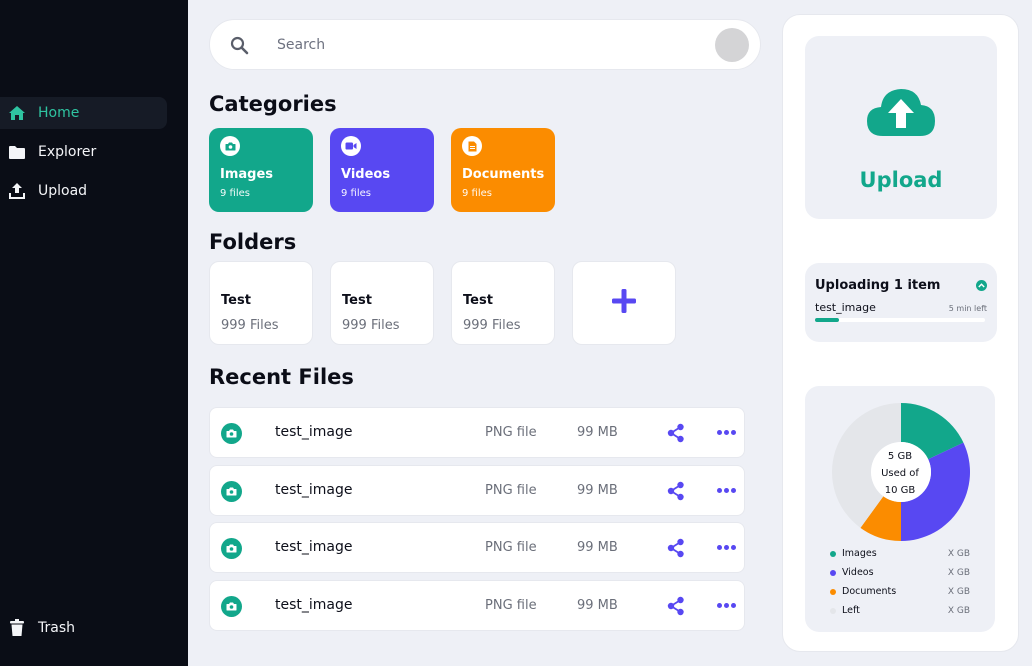 The image size is (1032, 666). I want to click on trash-icon, so click(17, 628).